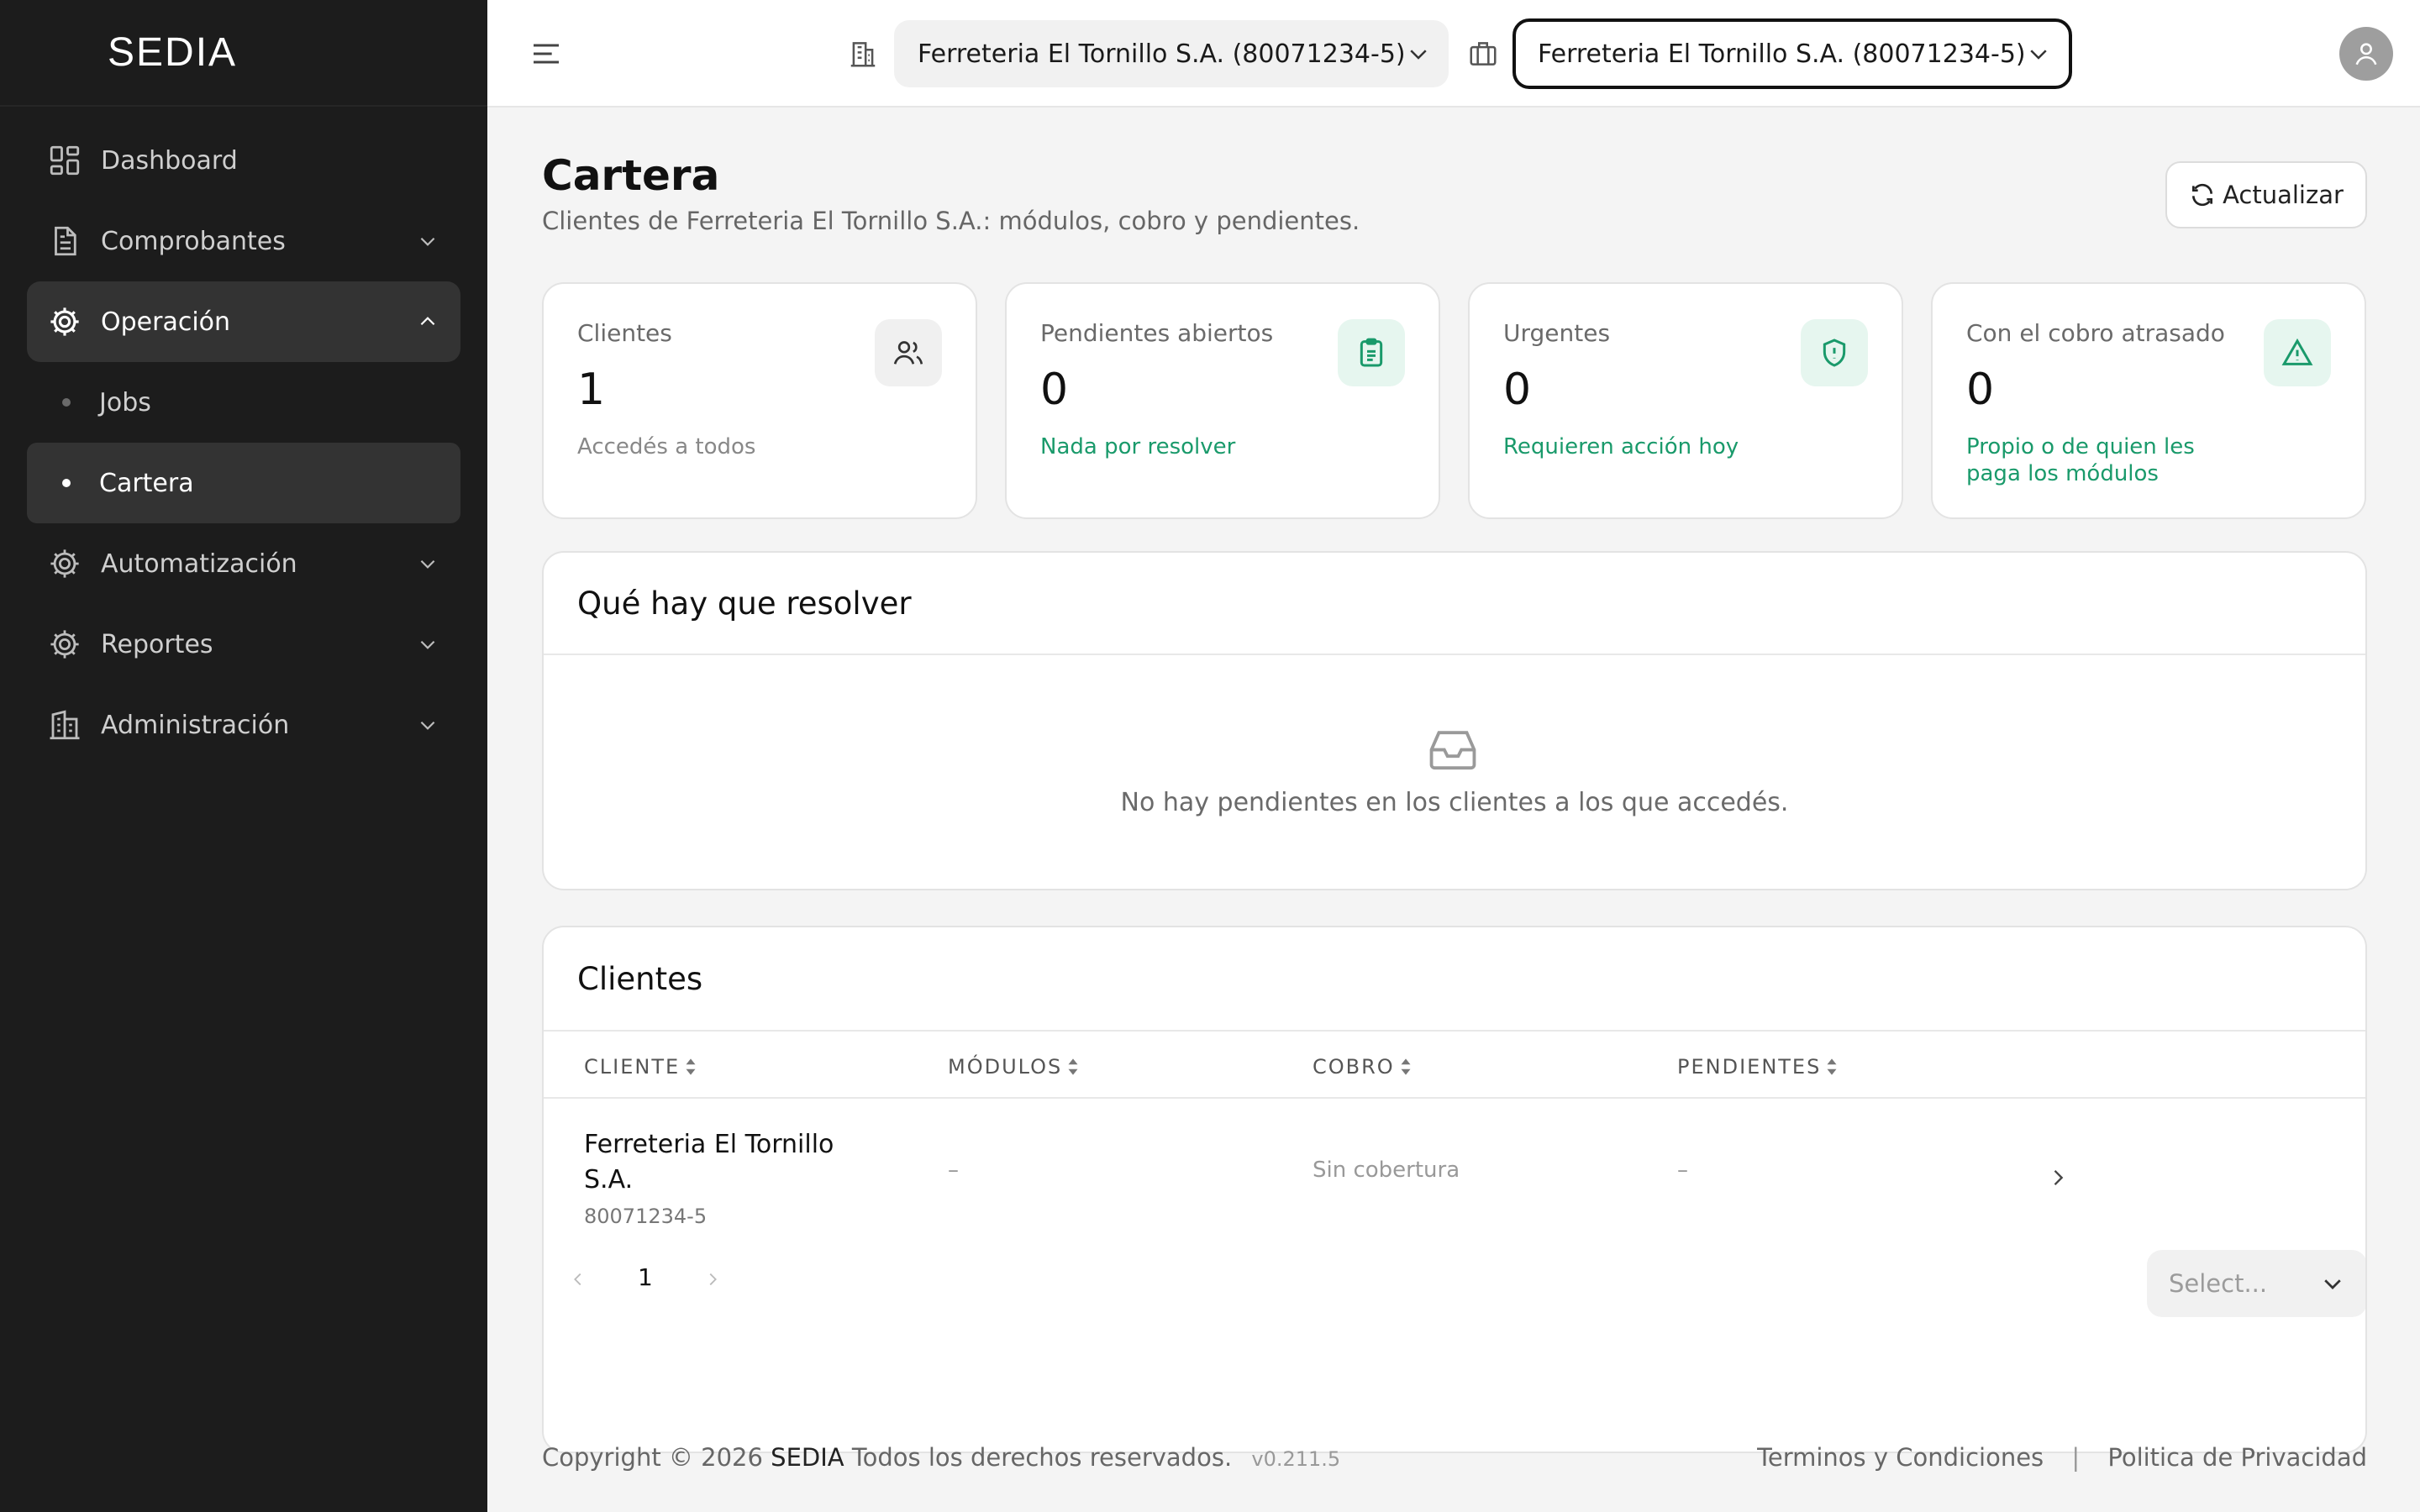  What do you see at coordinates (1685, 400) in the screenshot?
I see `stat-card-urgentes: Urgentes 0 Requieren acción hoy` at bounding box center [1685, 400].